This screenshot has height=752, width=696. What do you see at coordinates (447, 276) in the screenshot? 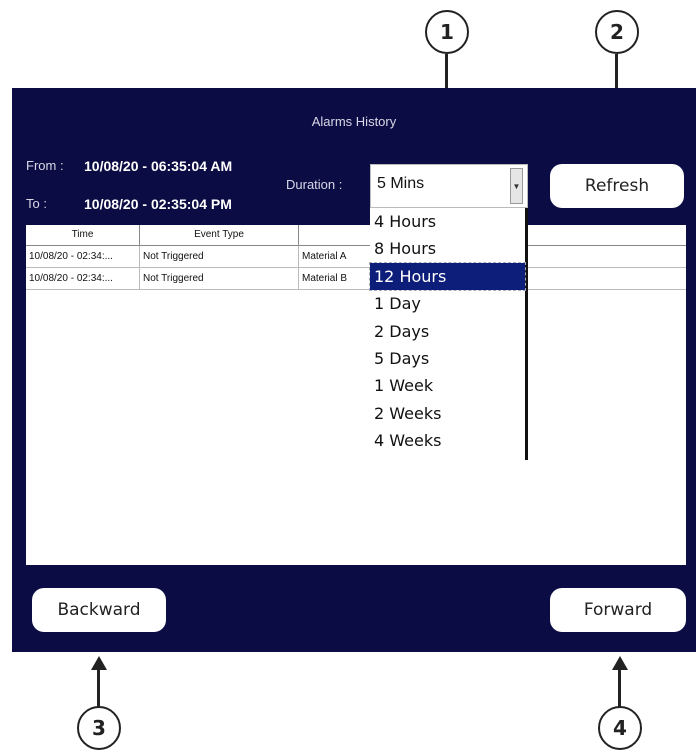
I see `duration-option-highlighted: 12 Hours` at bounding box center [447, 276].